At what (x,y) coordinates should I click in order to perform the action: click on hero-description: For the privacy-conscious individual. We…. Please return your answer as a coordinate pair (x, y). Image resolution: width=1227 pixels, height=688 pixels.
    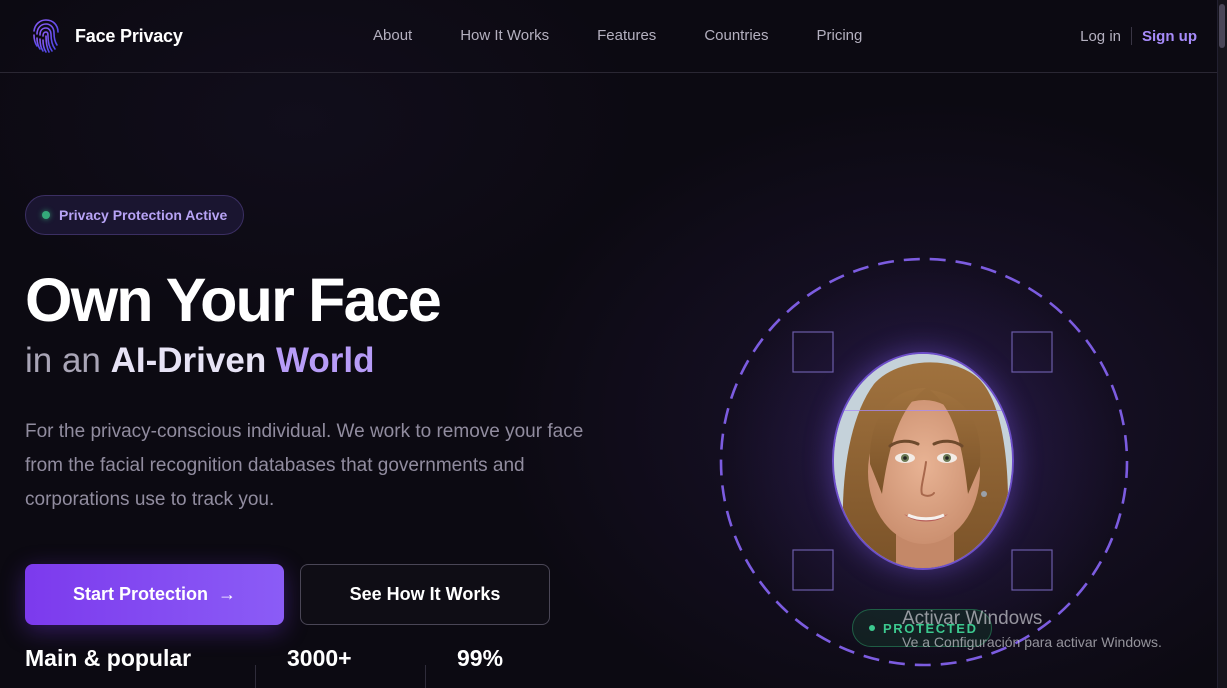
    Looking at the image, I should click on (304, 465).